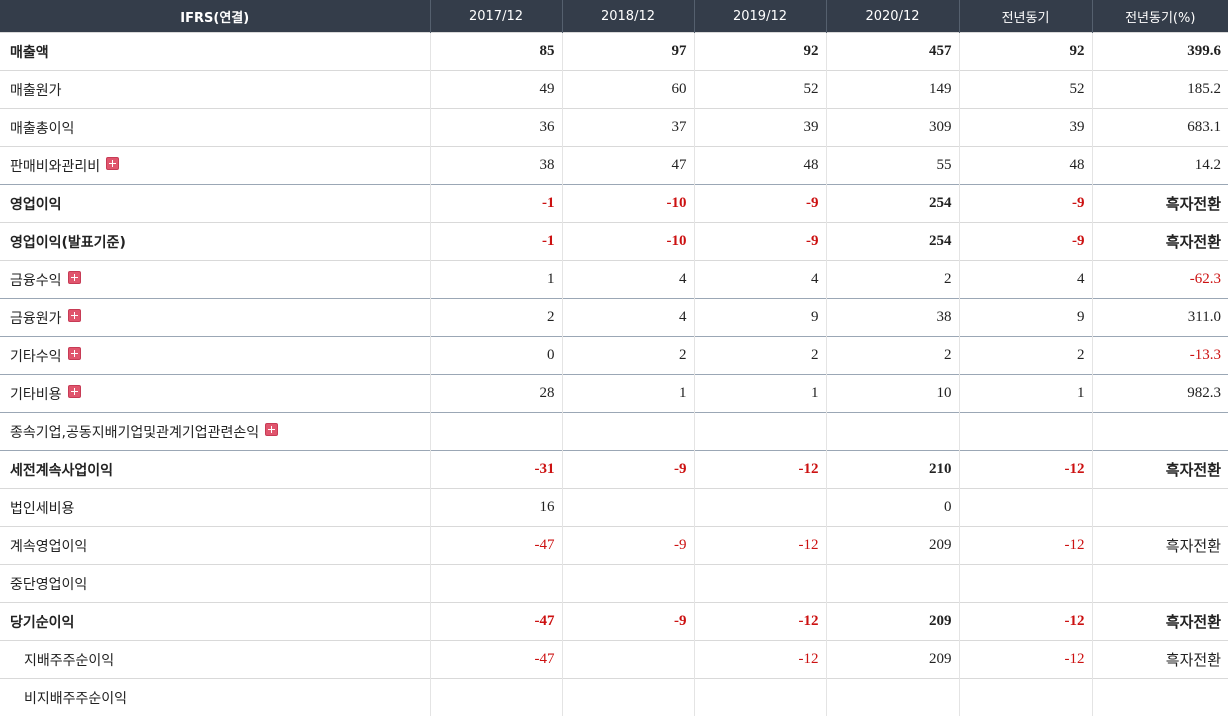 The height and width of the screenshot is (716, 1228). I want to click on value-cell: 흑자전환, so click(1160, 622).